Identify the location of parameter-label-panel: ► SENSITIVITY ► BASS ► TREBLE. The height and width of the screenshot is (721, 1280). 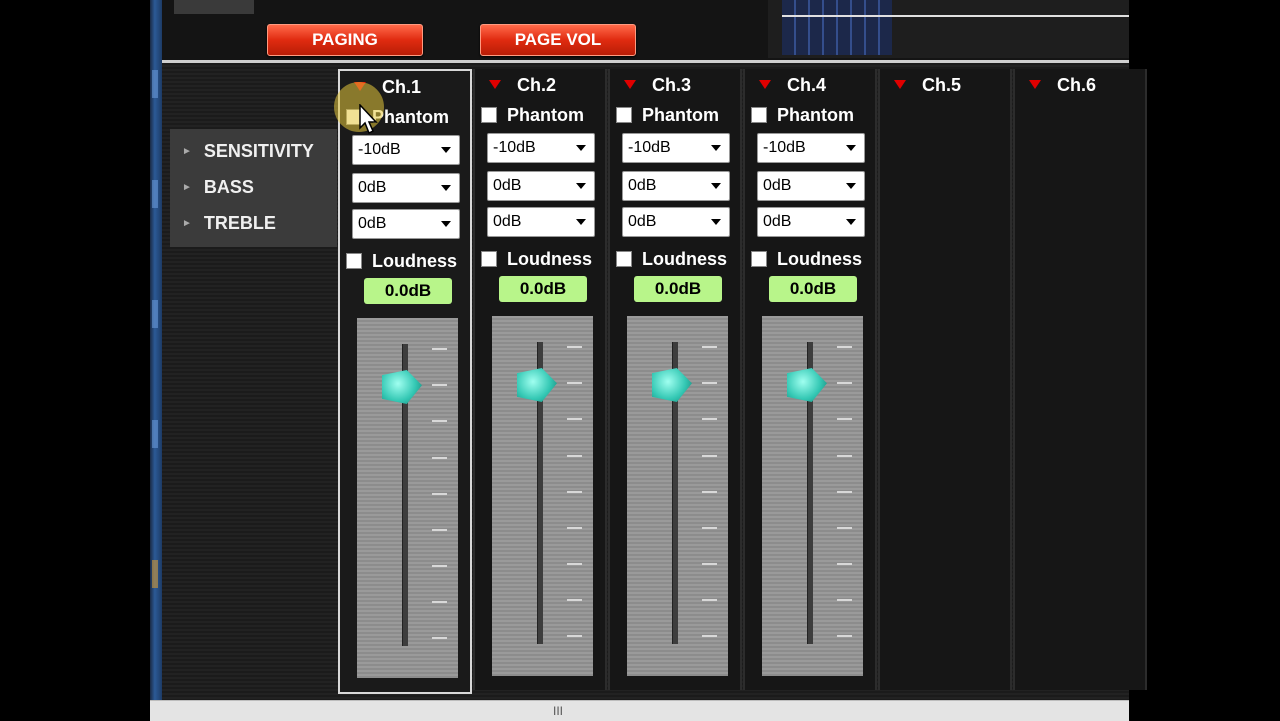
(253, 188).